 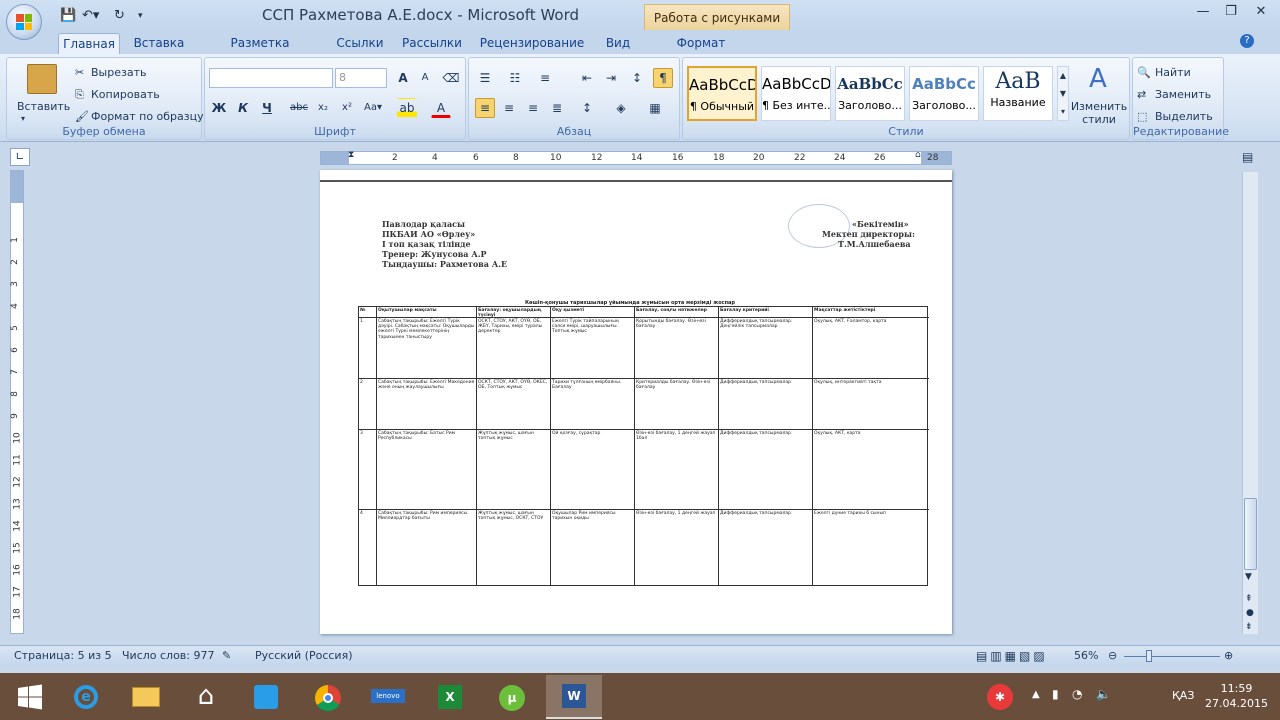 What do you see at coordinates (1173, 72) in the screenshot?
I see `find-button: Найти` at bounding box center [1173, 72].